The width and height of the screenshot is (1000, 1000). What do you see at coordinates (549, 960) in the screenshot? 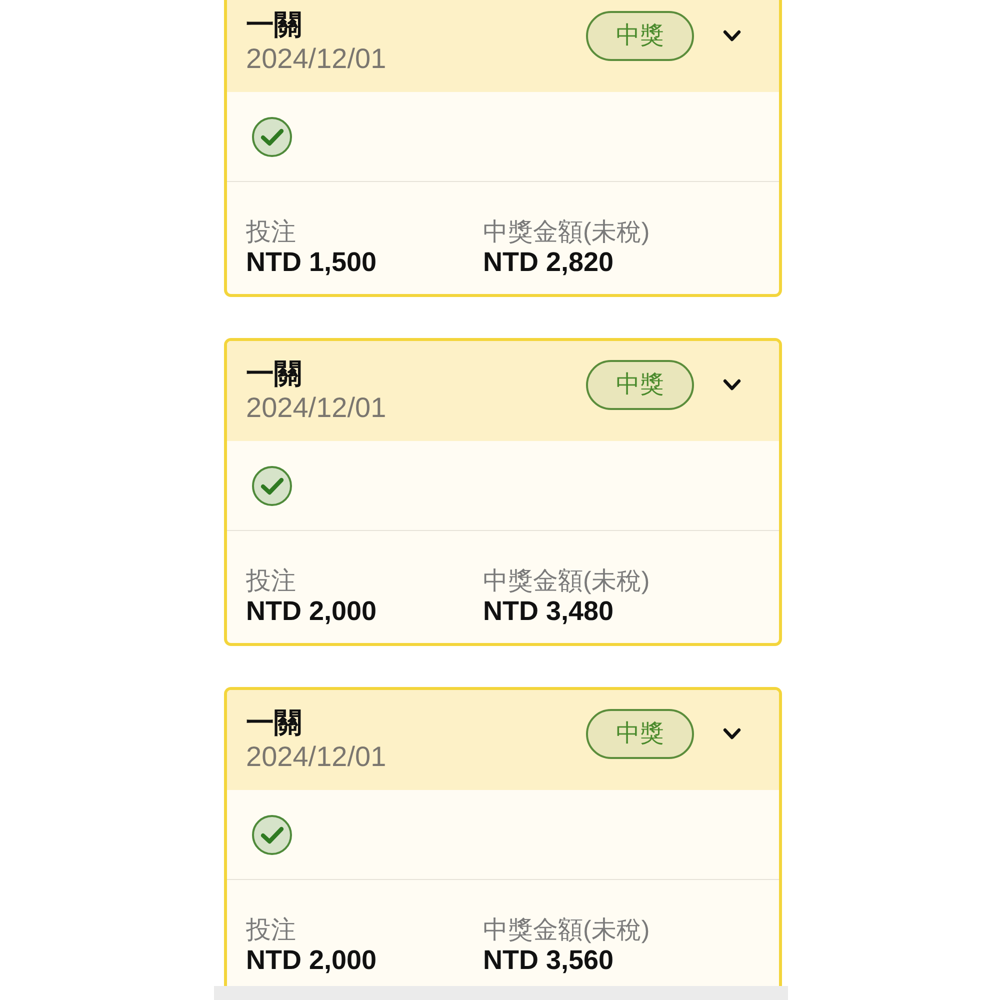
I see `stat-value: NTD 3,560` at bounding box center [549, 960].